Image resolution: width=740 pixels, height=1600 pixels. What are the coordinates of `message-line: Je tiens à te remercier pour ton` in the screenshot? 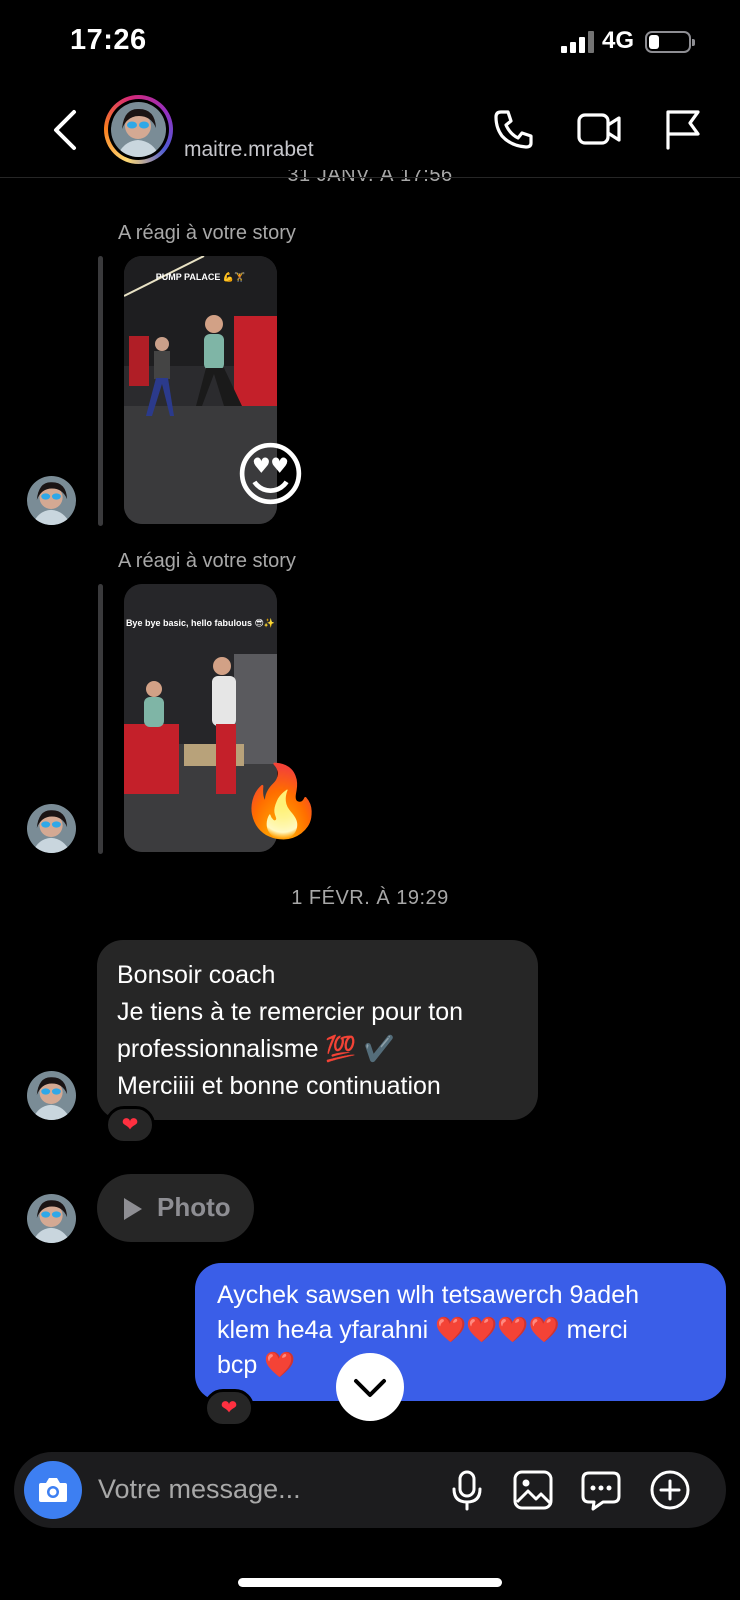 It's located at (290, 1012).